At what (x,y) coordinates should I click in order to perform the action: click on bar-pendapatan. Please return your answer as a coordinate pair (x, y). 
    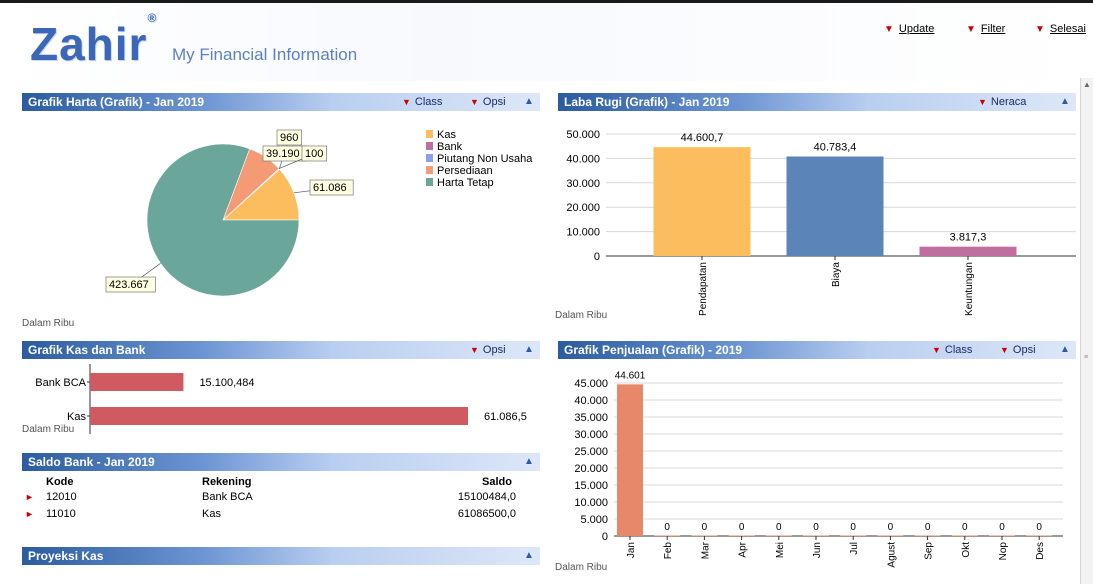
    Looking at the image, I should click on (702, 201).